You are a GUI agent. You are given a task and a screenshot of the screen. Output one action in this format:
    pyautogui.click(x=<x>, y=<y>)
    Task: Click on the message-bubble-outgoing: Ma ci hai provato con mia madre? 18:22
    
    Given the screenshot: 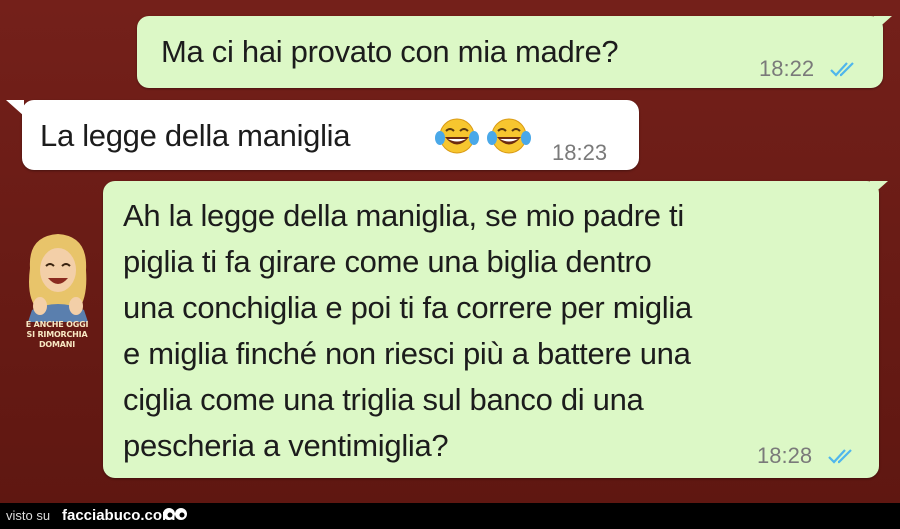 What is the action you would take?
    pyautogui.click(x=510, y=52)
    